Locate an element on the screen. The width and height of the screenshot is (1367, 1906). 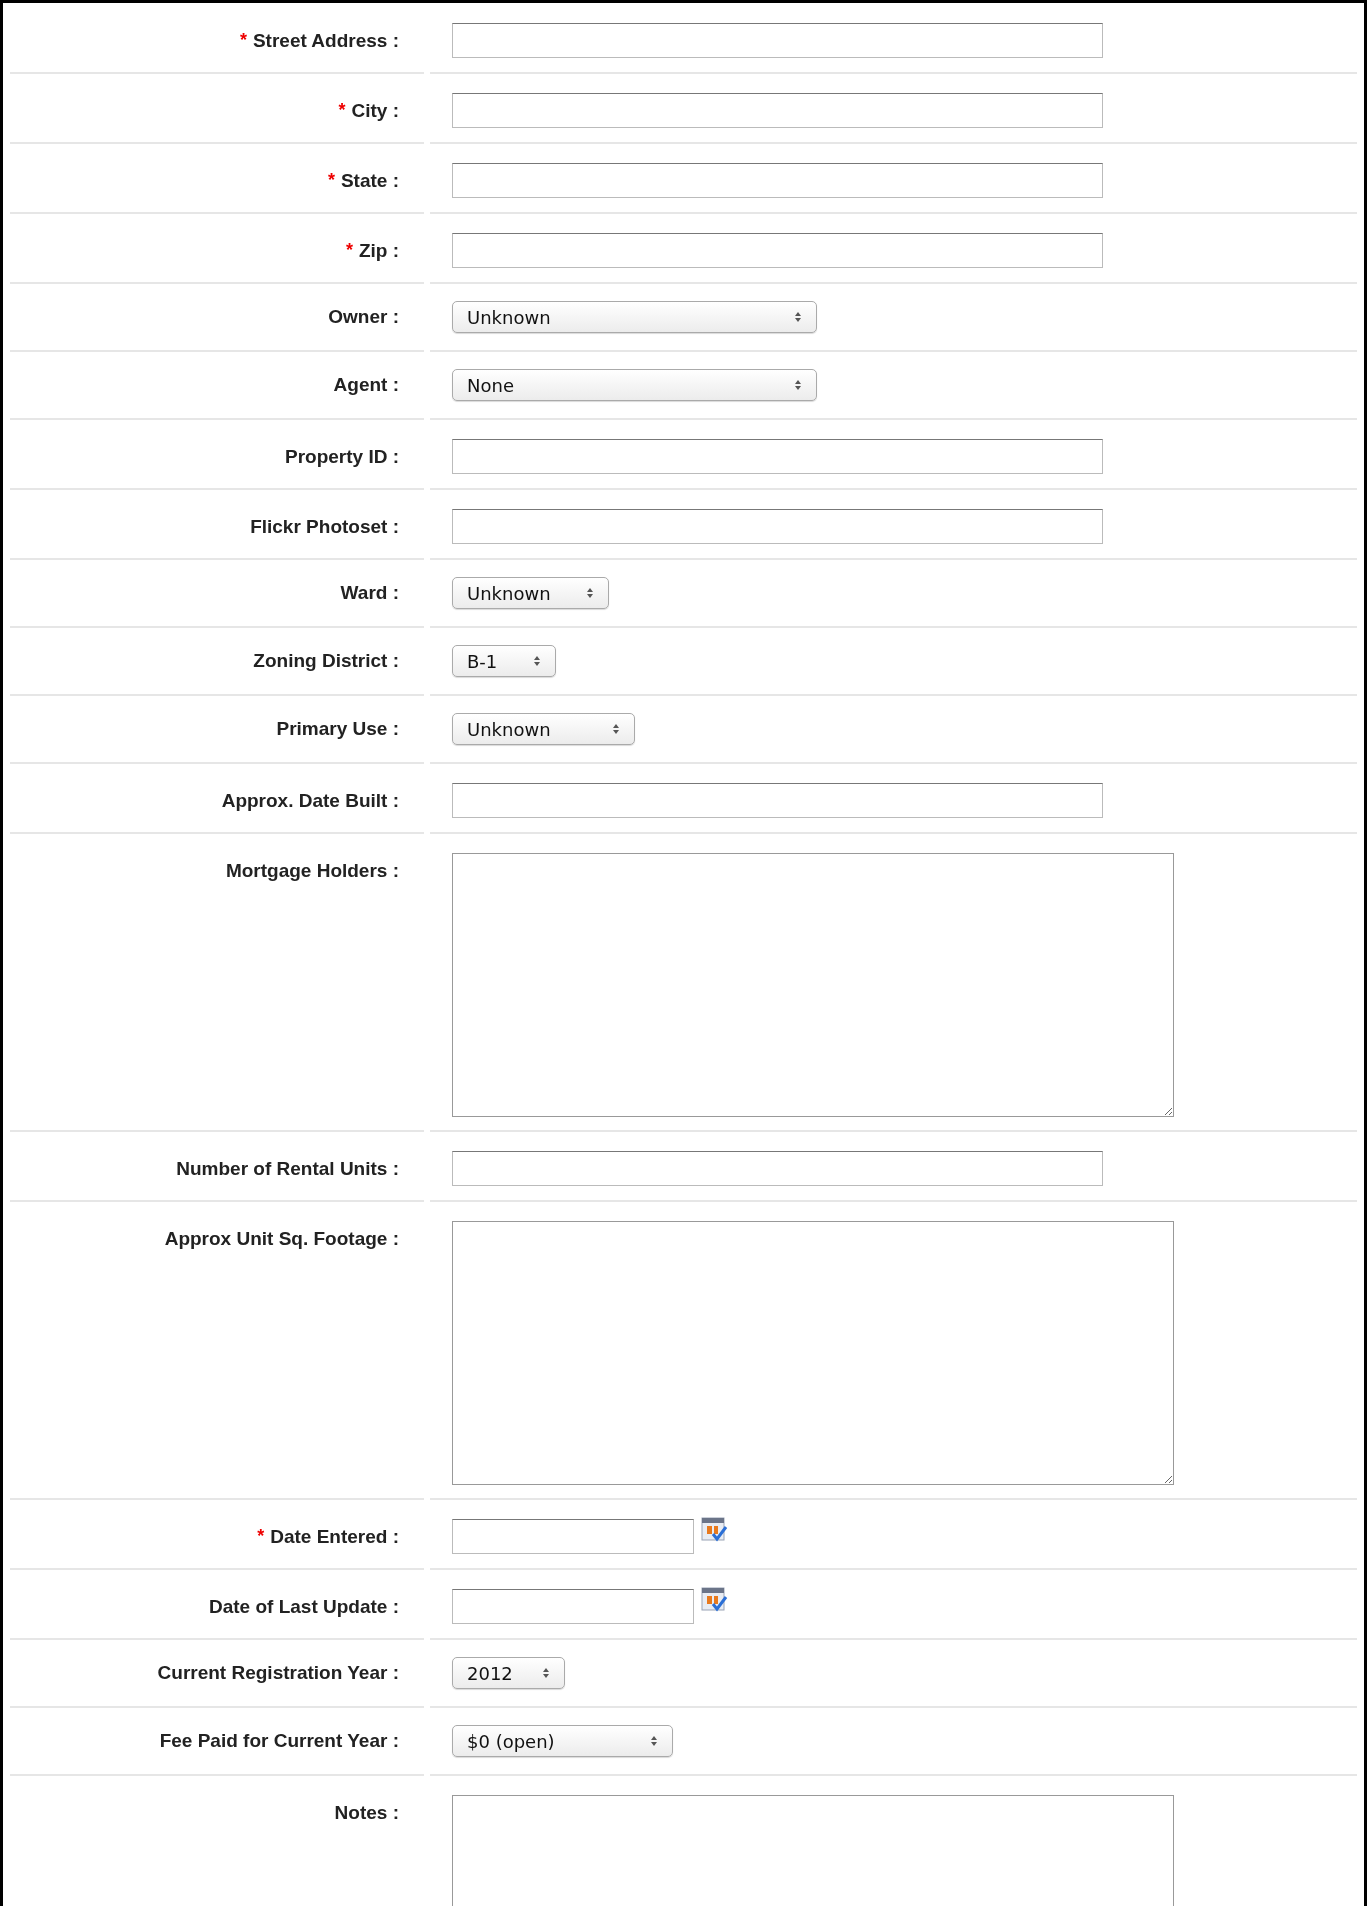
field-label: Primary Use : is located at coordinates (337, 729).